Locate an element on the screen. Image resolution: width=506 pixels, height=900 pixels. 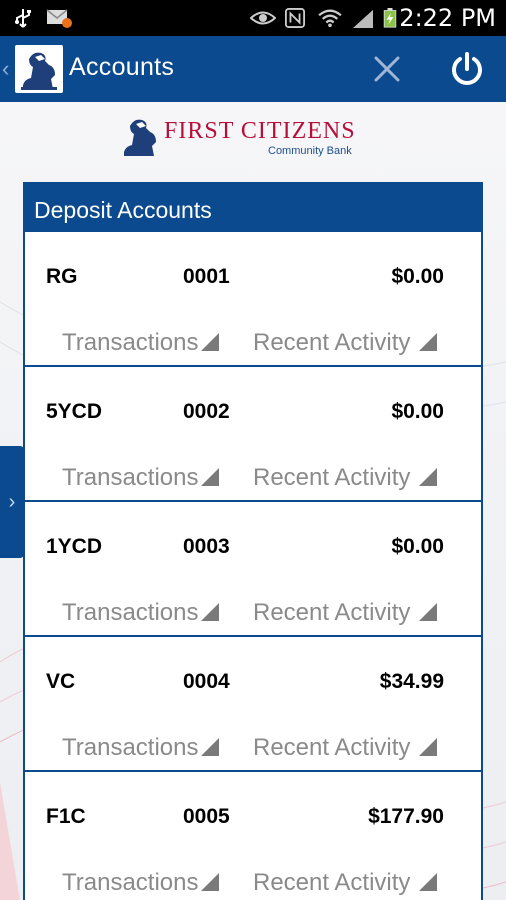
close-icon is located at coordinates (387, 69).